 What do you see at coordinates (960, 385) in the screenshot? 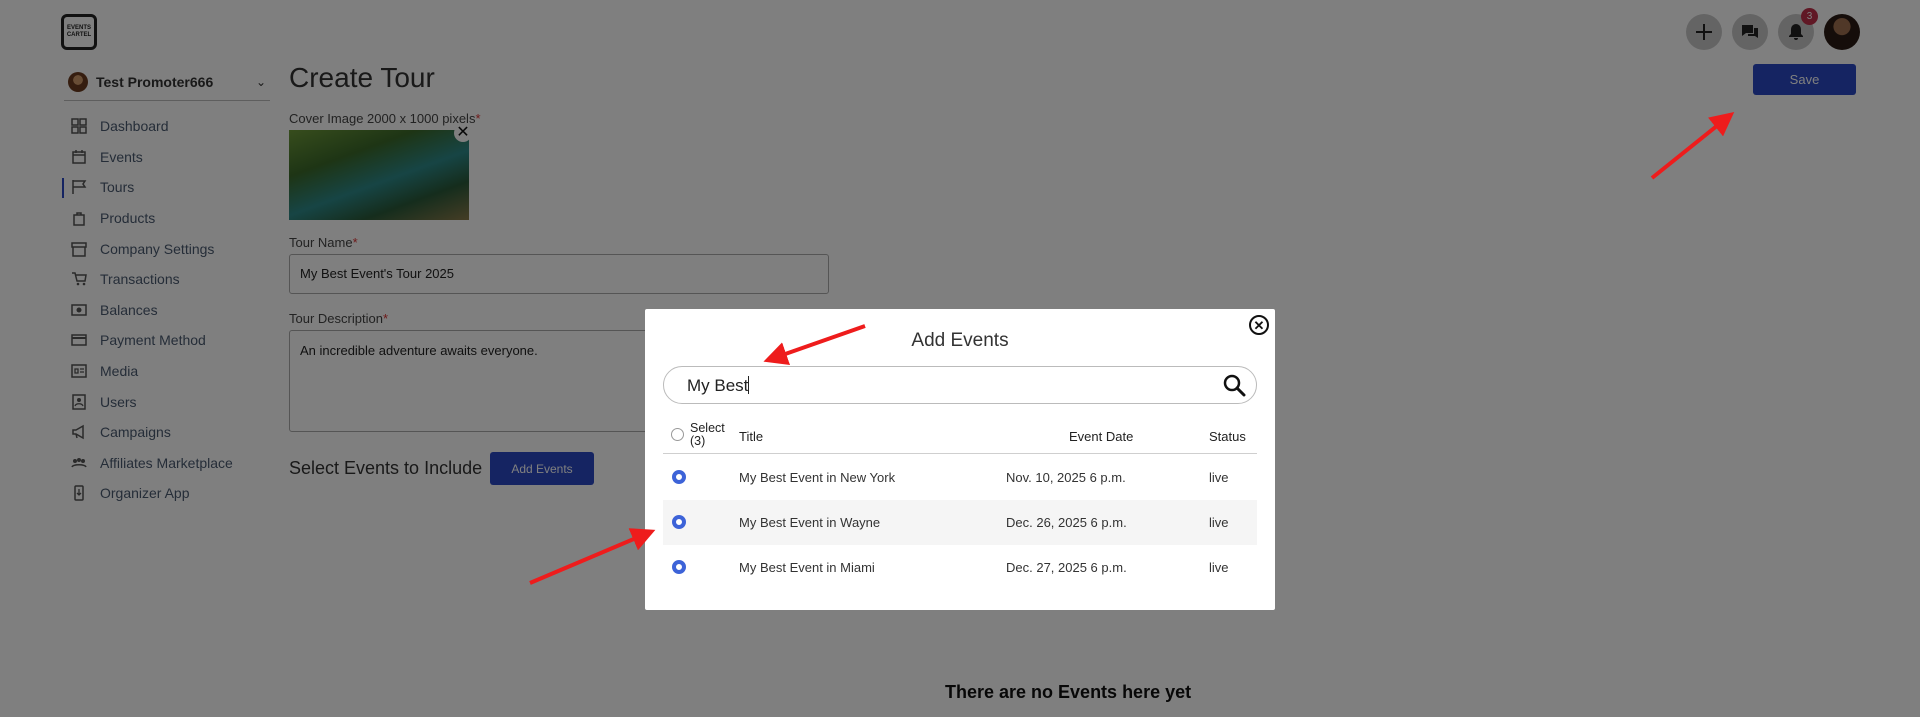
I see `event-search-input: My Best` at bounding box center [960, 385].